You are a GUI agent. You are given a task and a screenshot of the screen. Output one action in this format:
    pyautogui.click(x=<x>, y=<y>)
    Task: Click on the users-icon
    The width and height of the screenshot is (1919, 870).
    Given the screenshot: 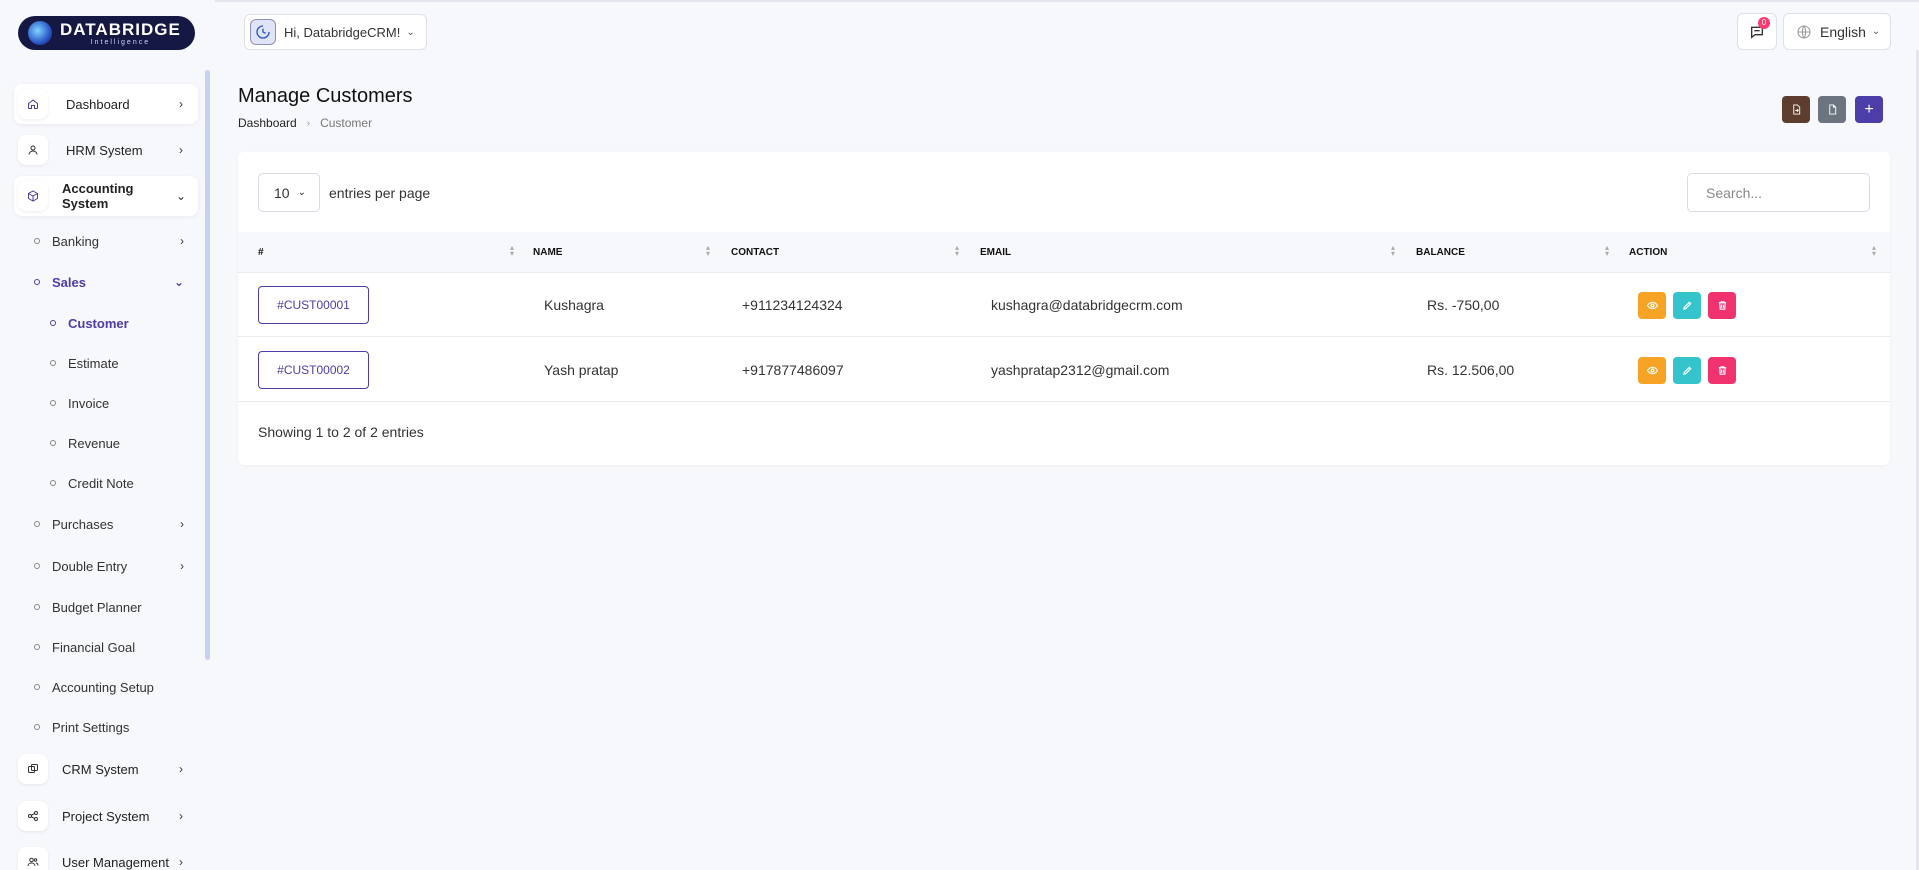 What is the action you would take?
    pyautogui.click(x=33, y=858)
    